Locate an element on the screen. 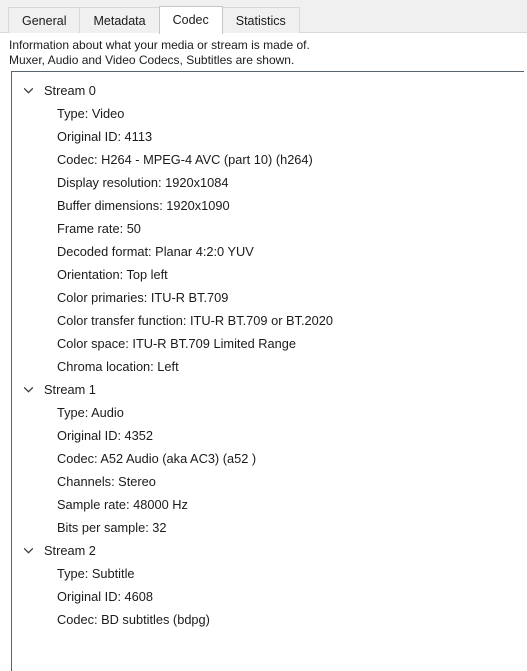 The image size is (527, 671). tab-list: General Metadata Codec Statistics is located at coordinates (154, 20).